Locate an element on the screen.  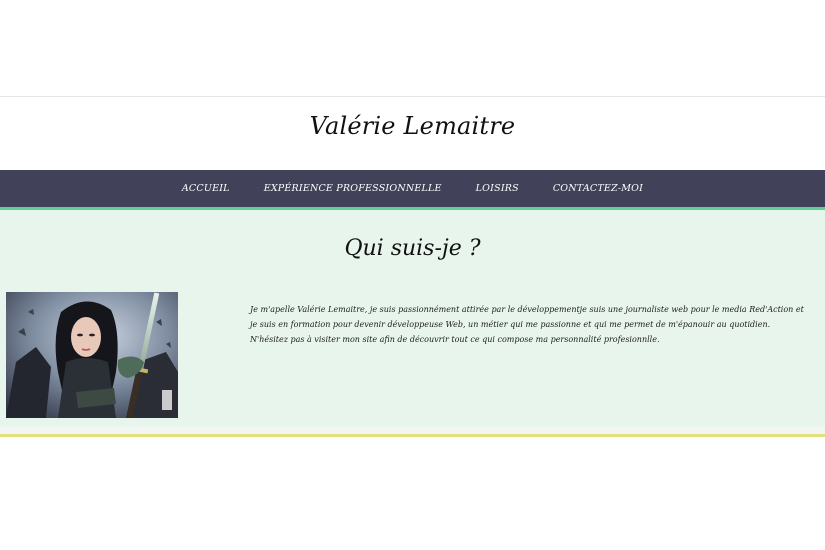
nav-link-accueil: Accueil is located at coordinates (206, 188).